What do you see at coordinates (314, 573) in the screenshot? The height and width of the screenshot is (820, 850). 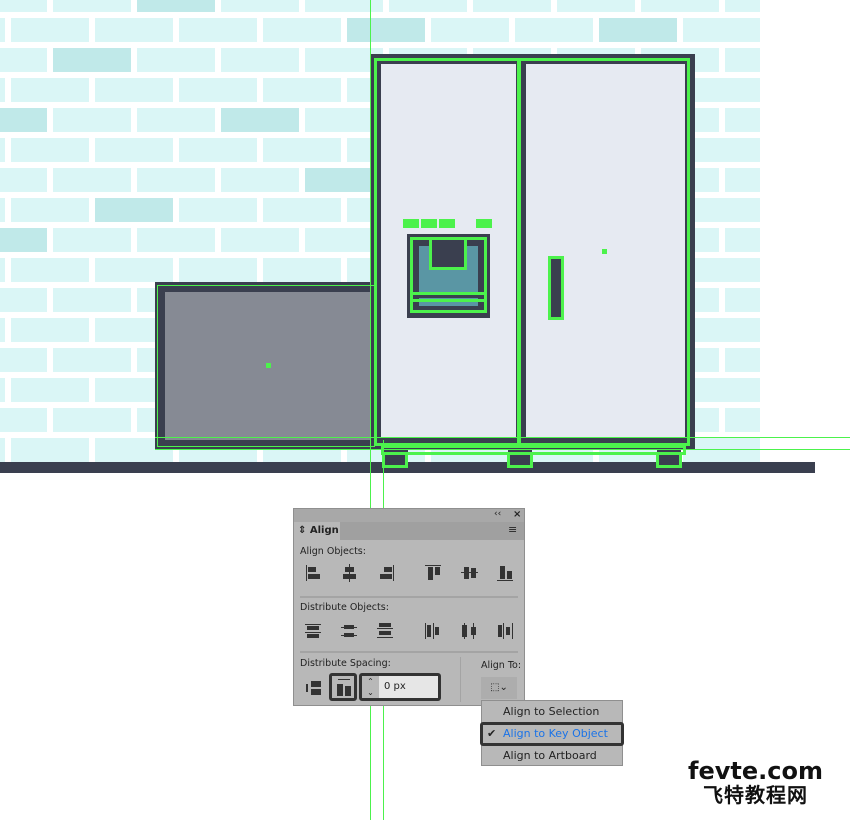 I see `align-left-icon` at bounding box center [314, 573].